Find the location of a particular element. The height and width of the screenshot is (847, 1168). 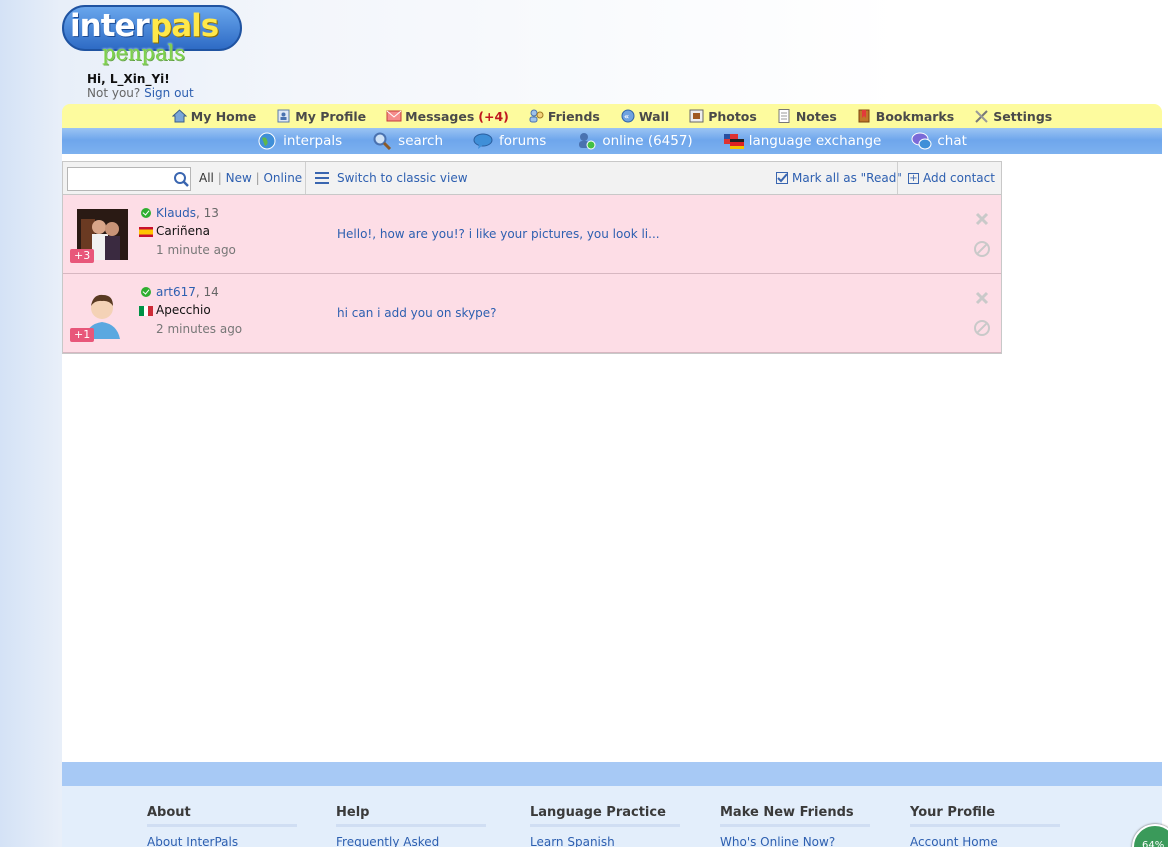

italy-flag-icon is located at coordinates (146, 310).